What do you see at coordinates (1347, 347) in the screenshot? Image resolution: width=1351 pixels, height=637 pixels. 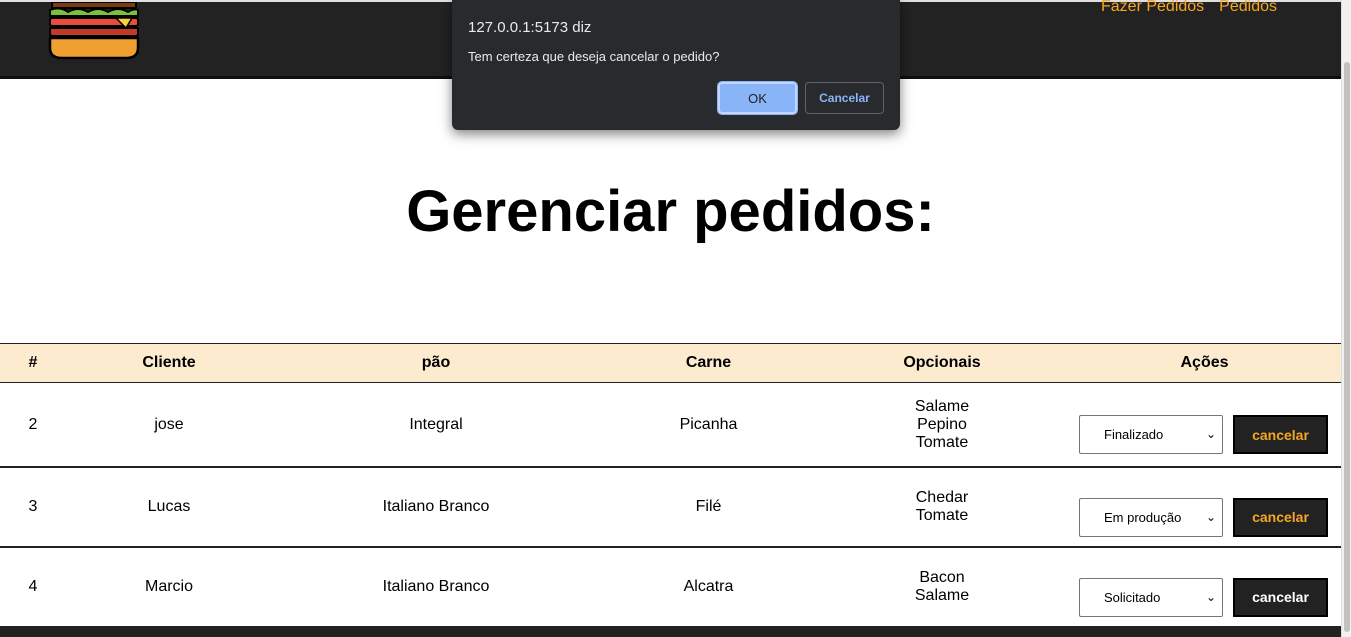 I see `scrollbar-thumb` at bounding box center [1347, 347].